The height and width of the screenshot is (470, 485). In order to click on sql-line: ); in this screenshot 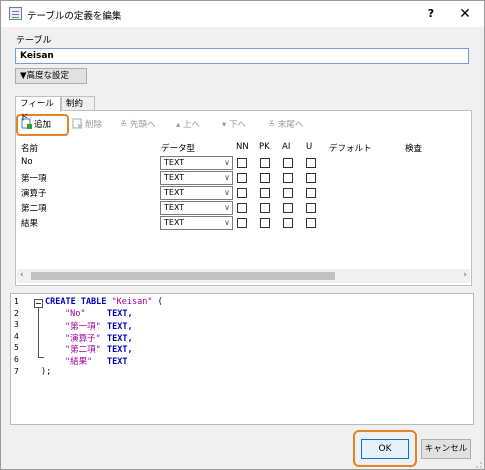, I will do `click(46, 372)`.